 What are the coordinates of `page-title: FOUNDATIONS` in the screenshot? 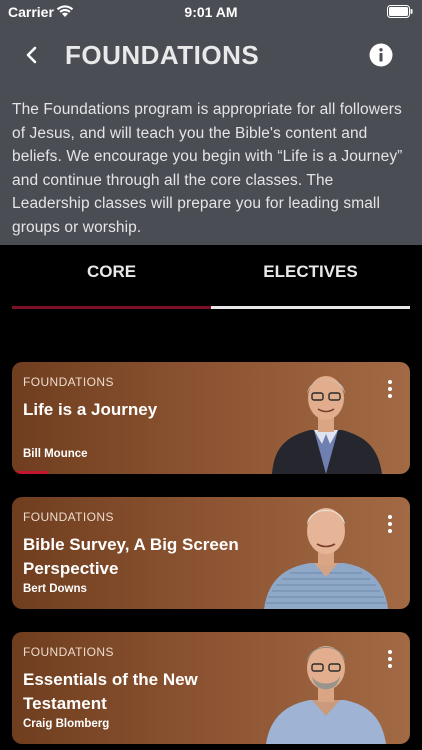 It's located at (162, 55).